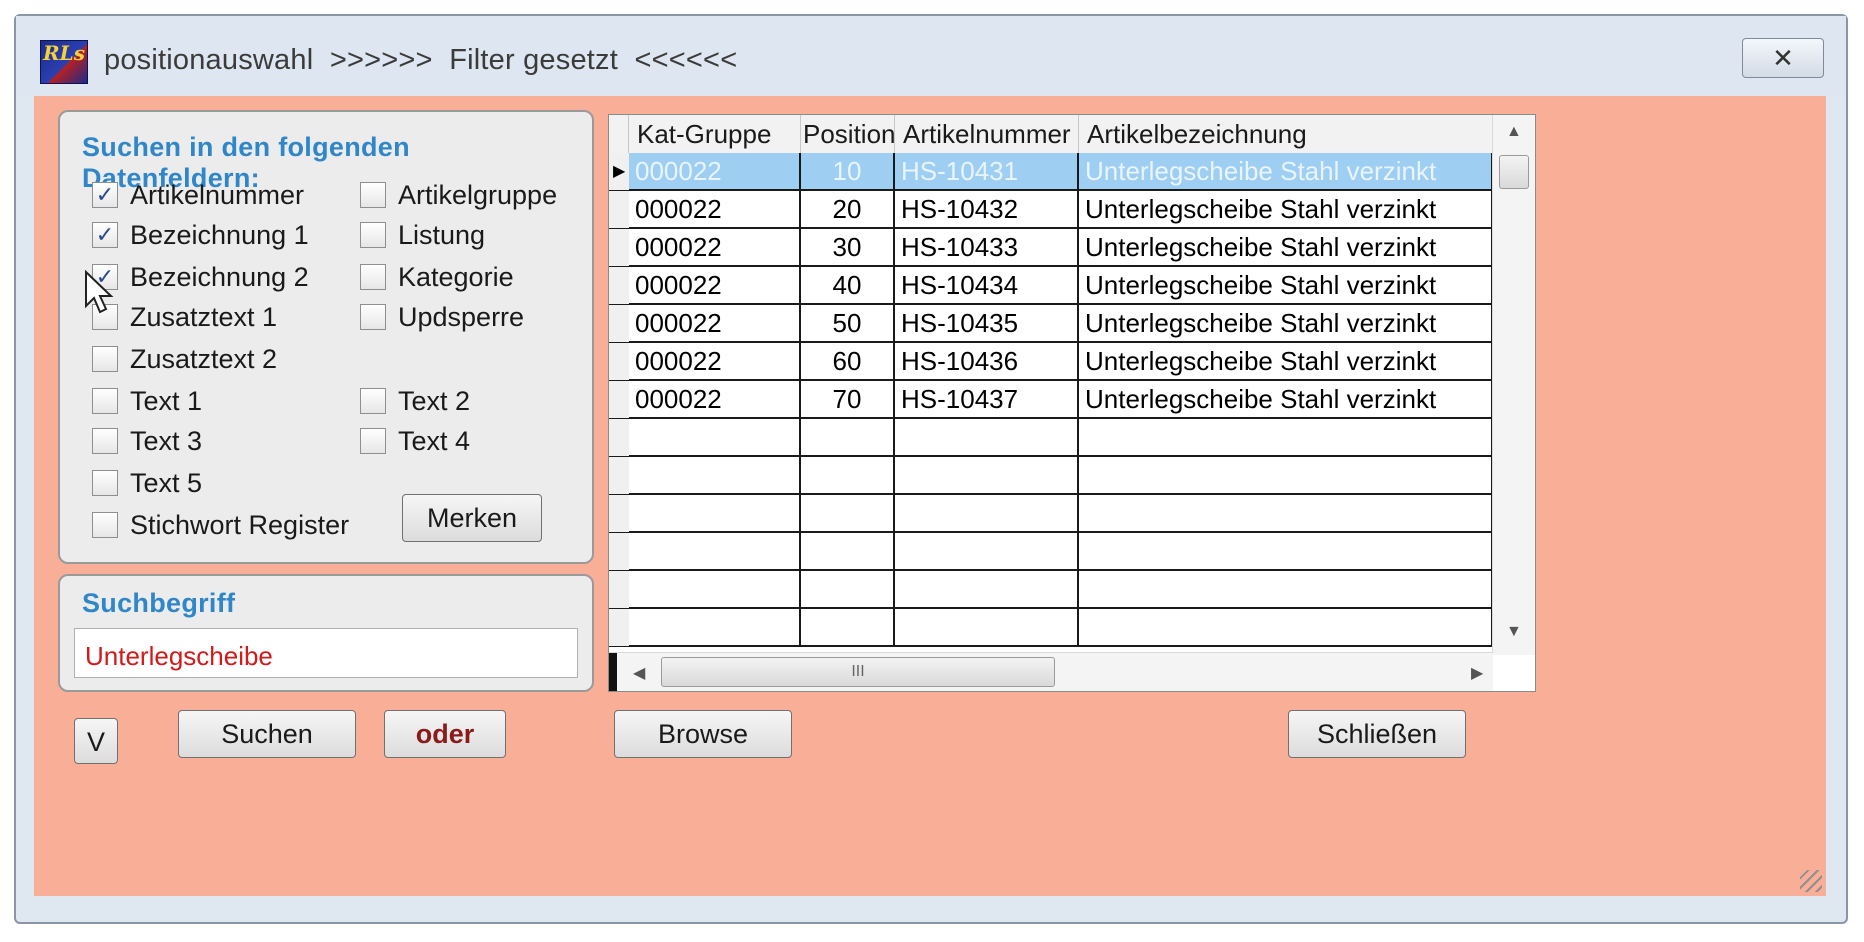 This screenshot has height=942, width=1864. I want to click on schliessen-button: Schließen, so click(1377, 734).